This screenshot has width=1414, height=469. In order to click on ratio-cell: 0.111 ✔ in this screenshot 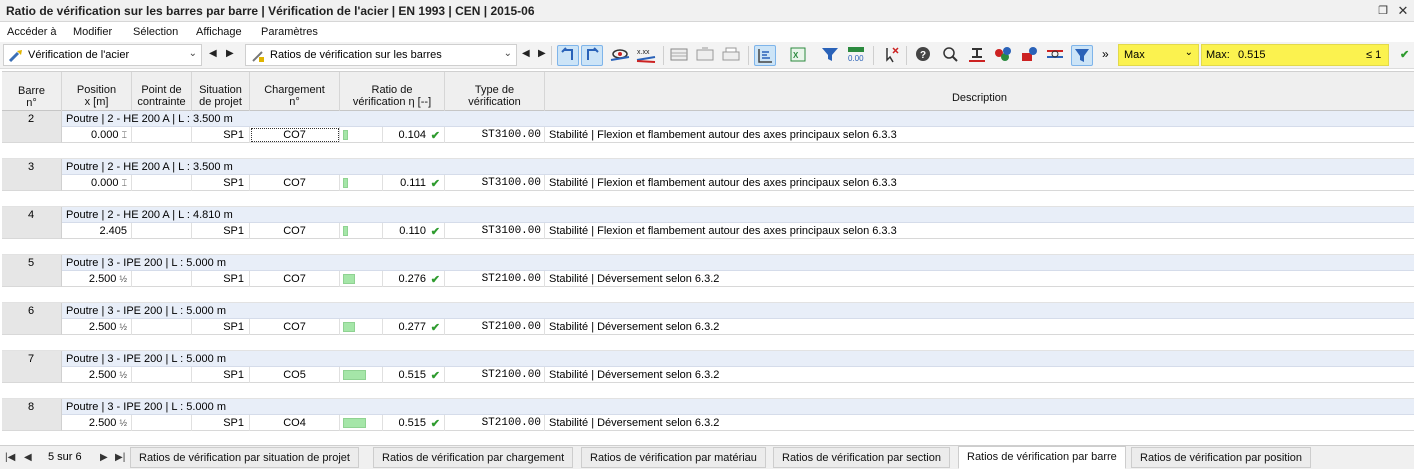, I will do `click(392, 183)`.